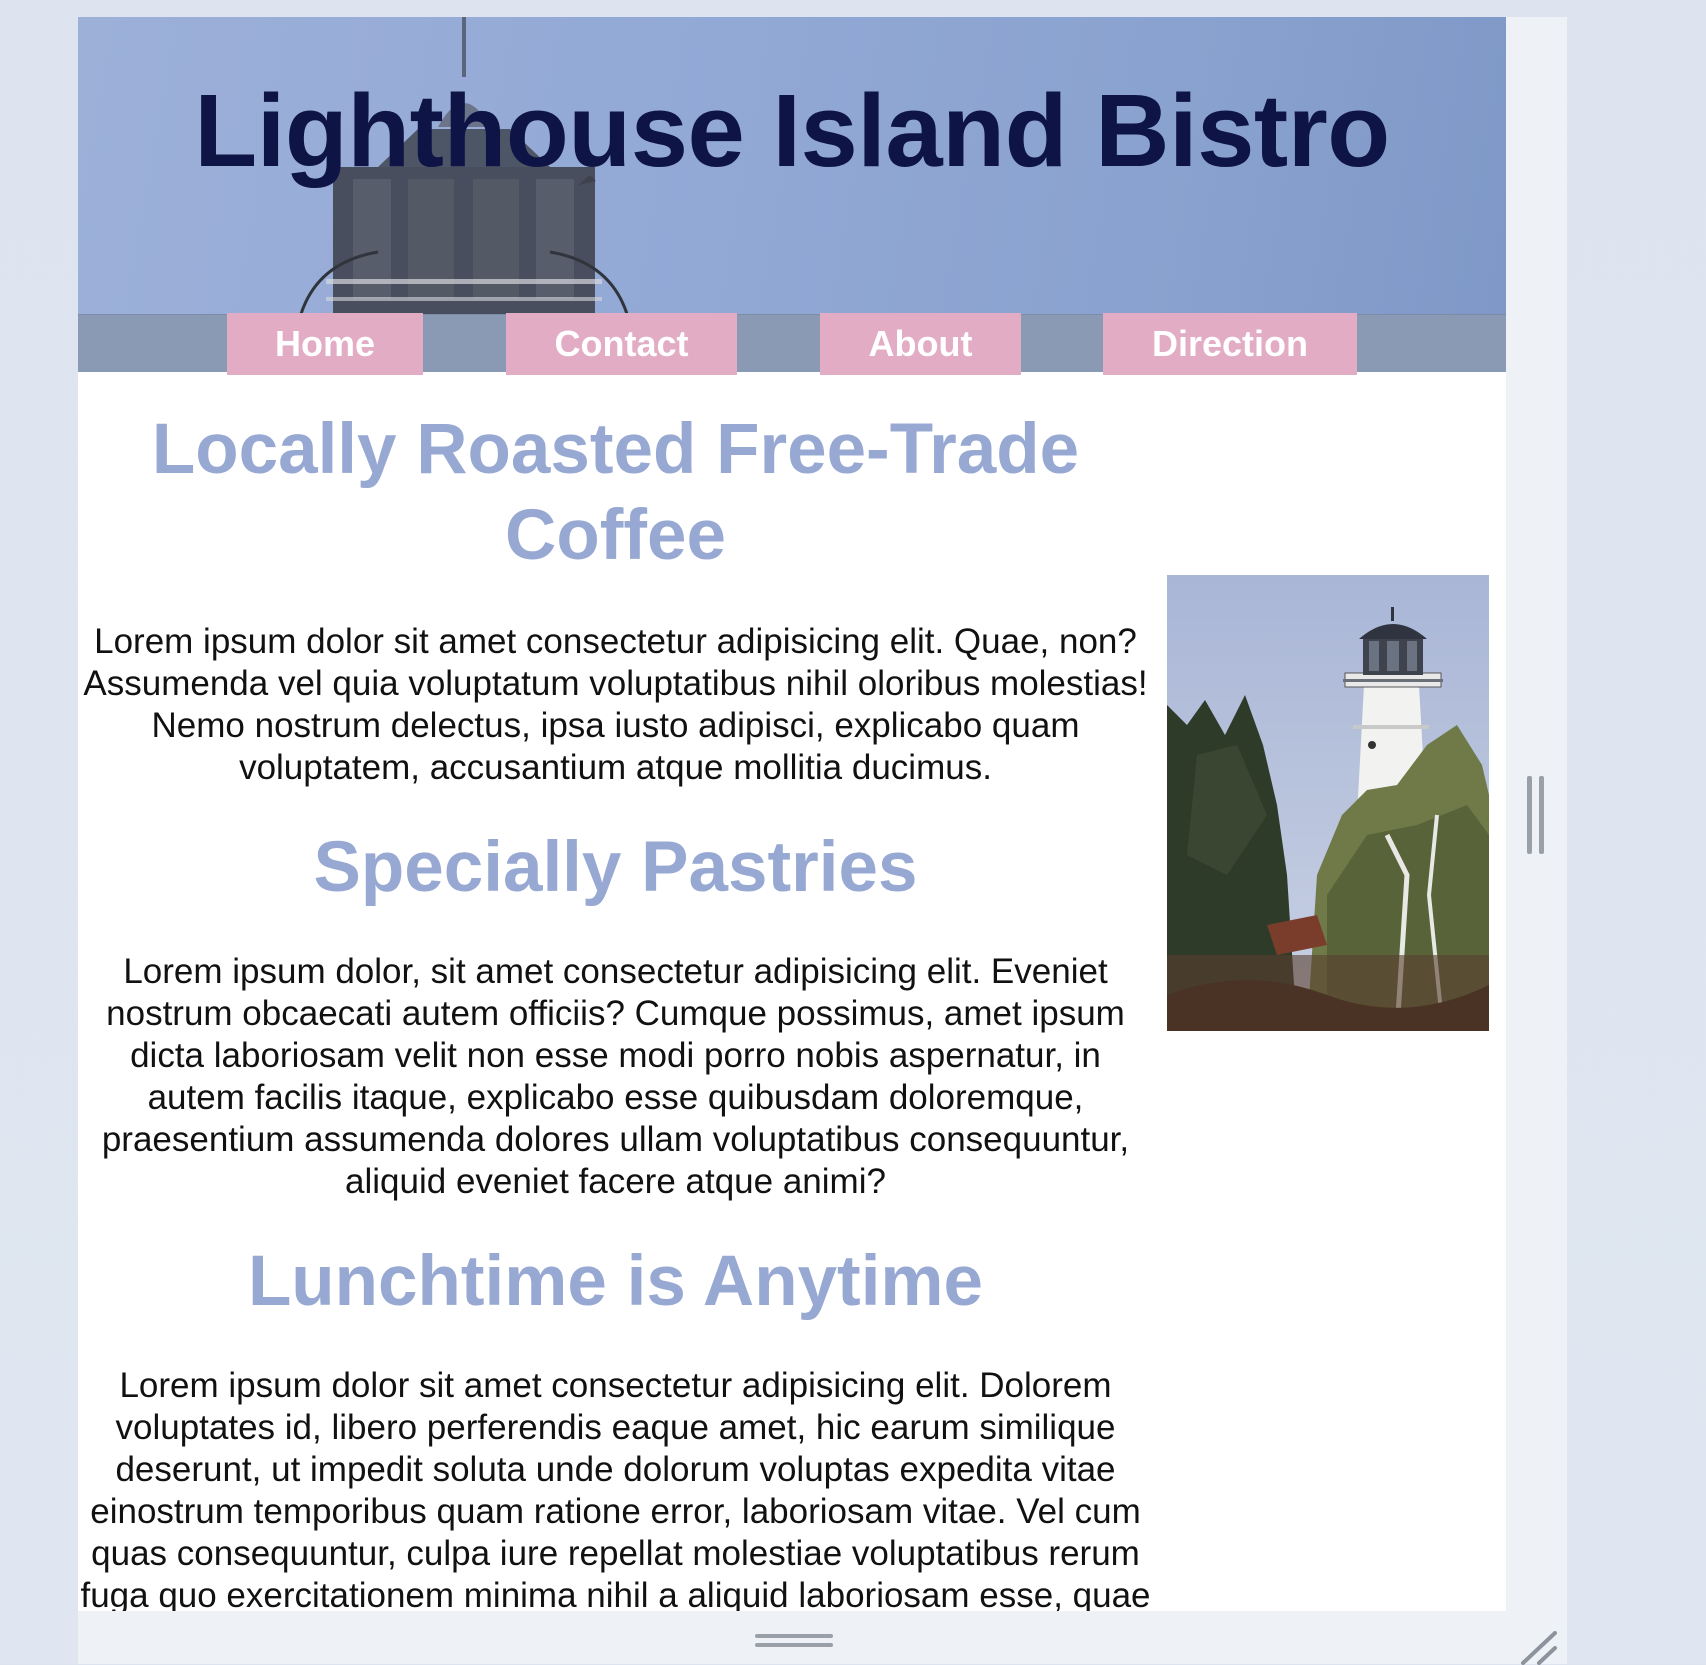  What do you see at coordinates (615, 492) in the screenshot?
I see `section-heading-coffee: Locally Roasted Free-Trade Coffee` at bounding box center [615, 492].